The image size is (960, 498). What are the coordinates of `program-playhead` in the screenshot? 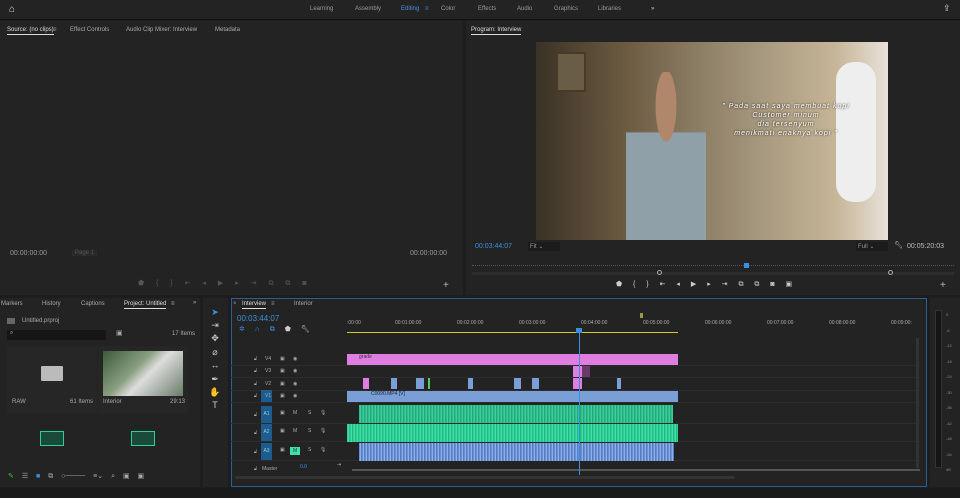 It's located at (746, 265).